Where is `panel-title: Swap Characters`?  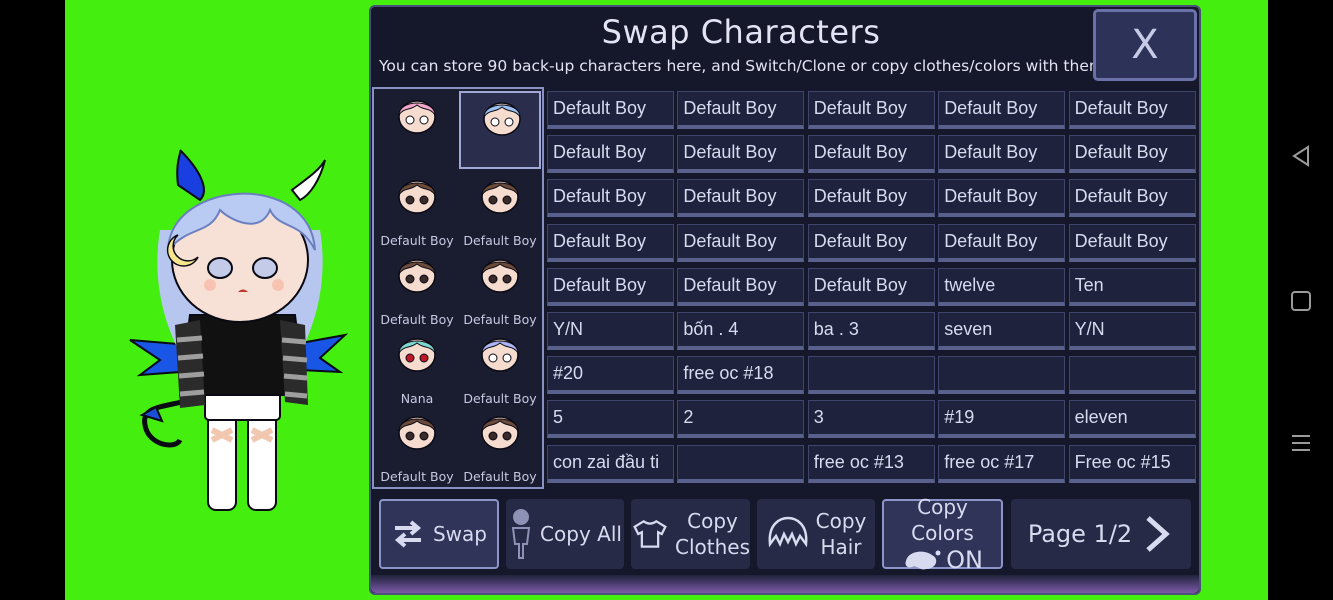
panel-title: Swap Characters is located at coordinates (741, 32).